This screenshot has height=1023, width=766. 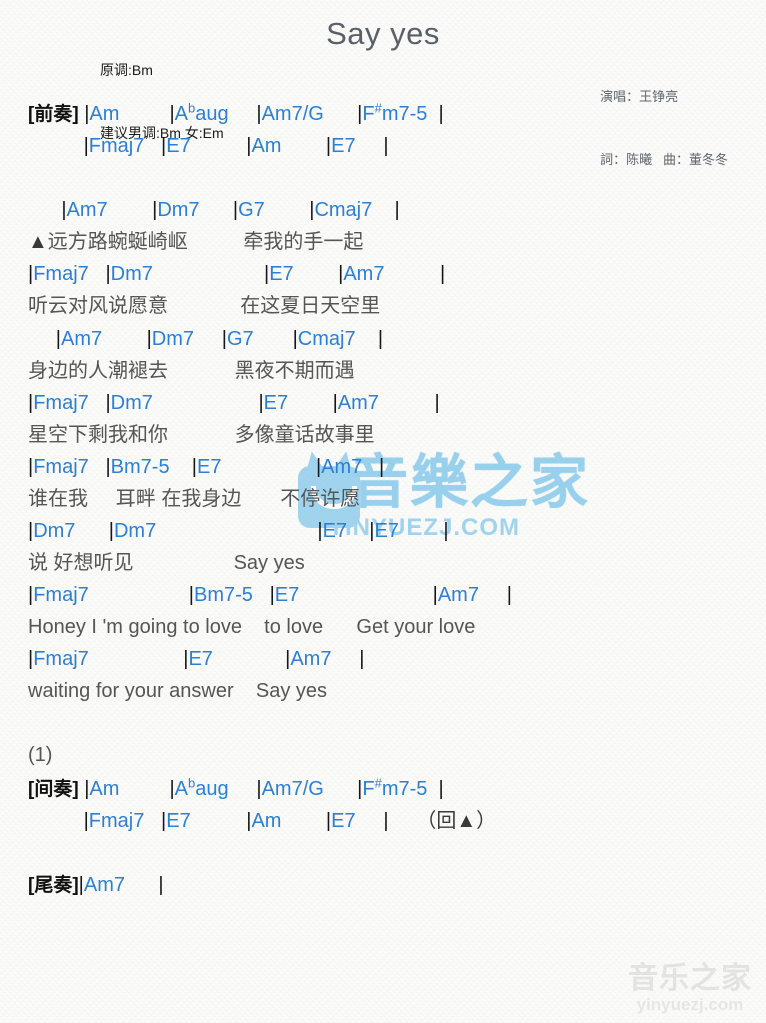 What do you see at coordinates (196, 659) in the screenshot?
I see `chord-line: |Fmaj7 |E7 |Am7 |` at bounding box center [196, 659].